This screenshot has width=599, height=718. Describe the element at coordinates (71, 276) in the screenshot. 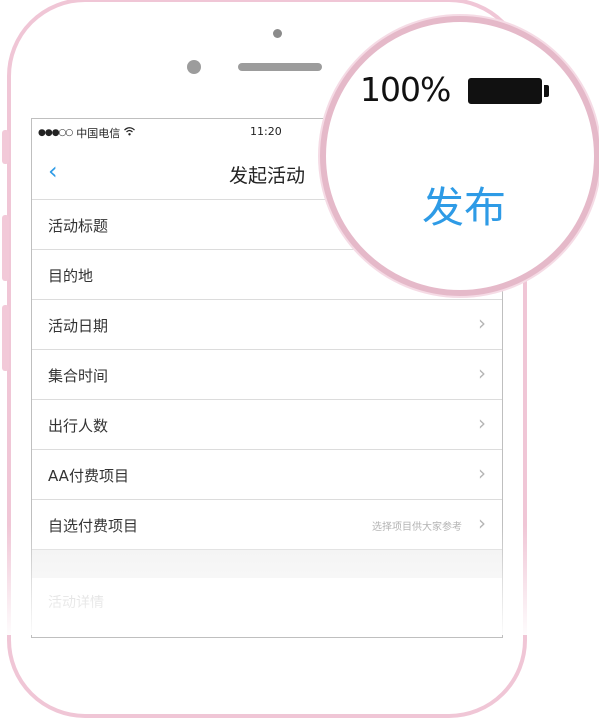

I see `form-row-label: 目的地` at that location.